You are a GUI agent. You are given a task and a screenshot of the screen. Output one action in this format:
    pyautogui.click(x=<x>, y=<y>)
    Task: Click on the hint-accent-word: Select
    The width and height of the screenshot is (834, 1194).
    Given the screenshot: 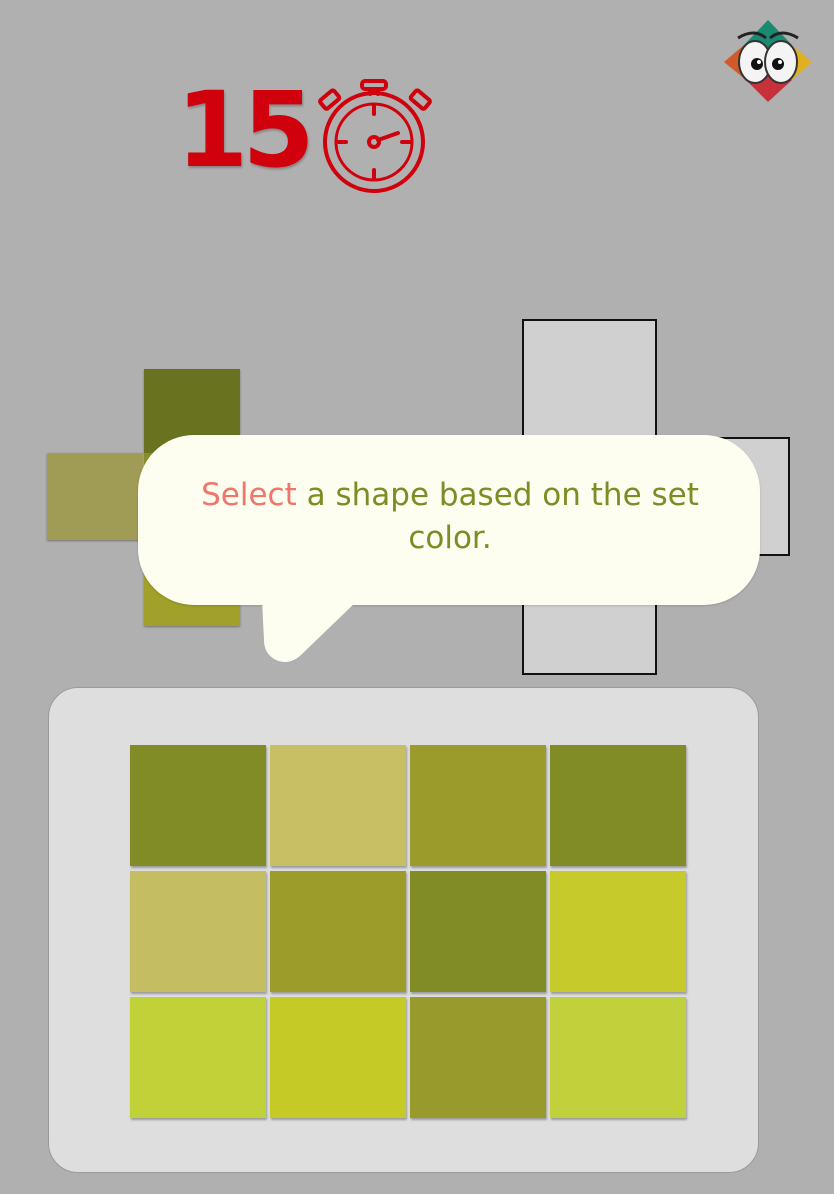 What is the action you would take?
    pyautogui.click(x=249, y=495)
    